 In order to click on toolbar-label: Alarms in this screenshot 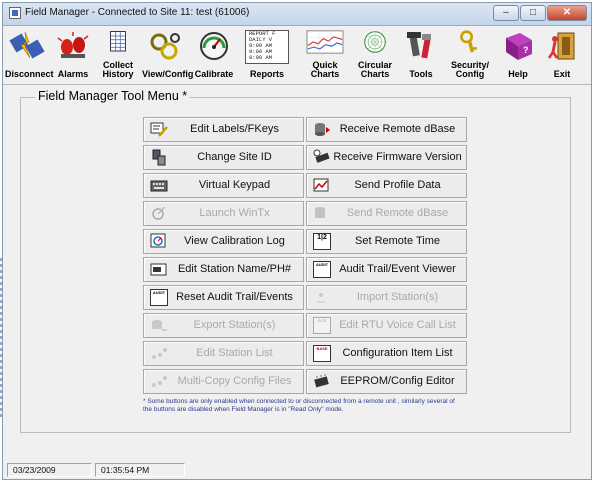, I will do `click(73, 74)`.